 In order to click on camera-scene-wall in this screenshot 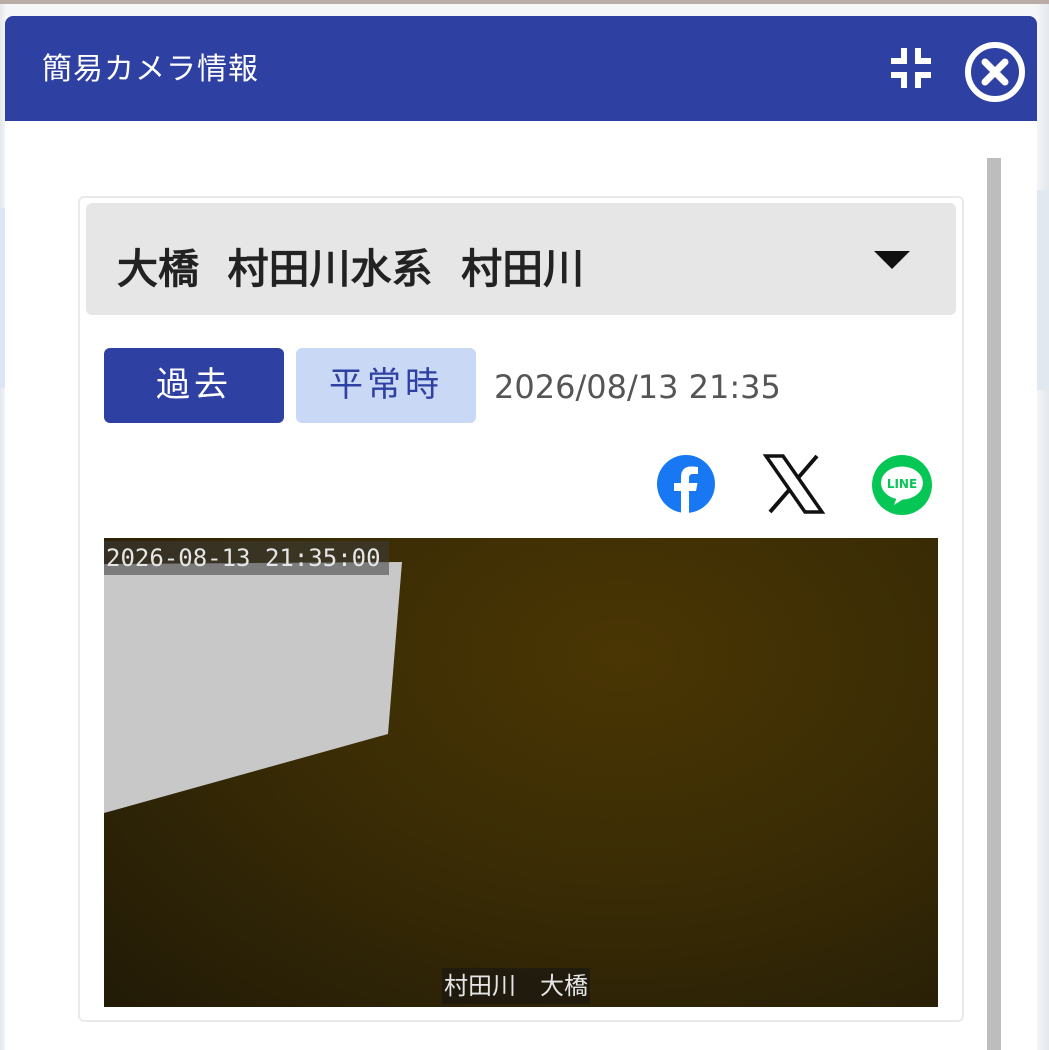, I will do `click(253, 687)`.